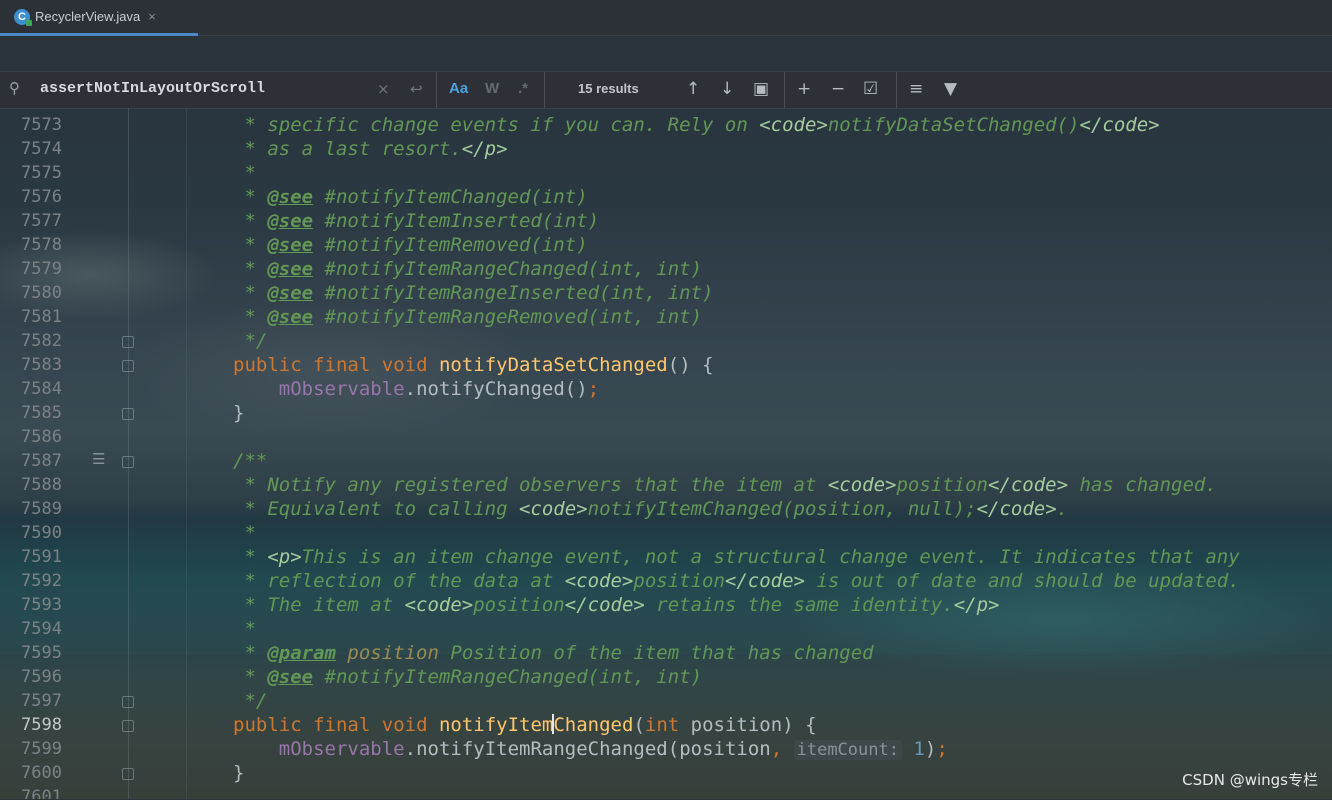  What do you see at coordinates (666, 341) in the screenshot?
I see `code-line: 7582 */` at bounding box center [666, 341].